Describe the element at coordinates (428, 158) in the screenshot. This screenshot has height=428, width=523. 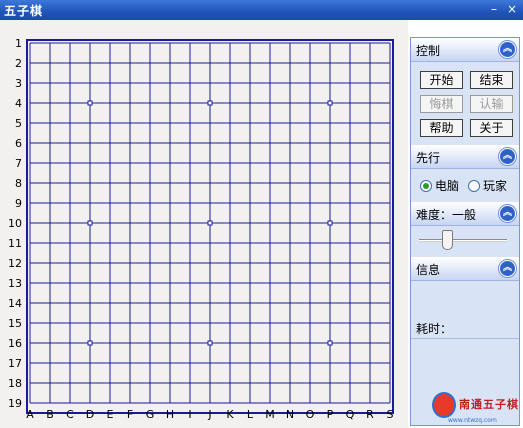
I see `first-move-title: 先行` at that location.